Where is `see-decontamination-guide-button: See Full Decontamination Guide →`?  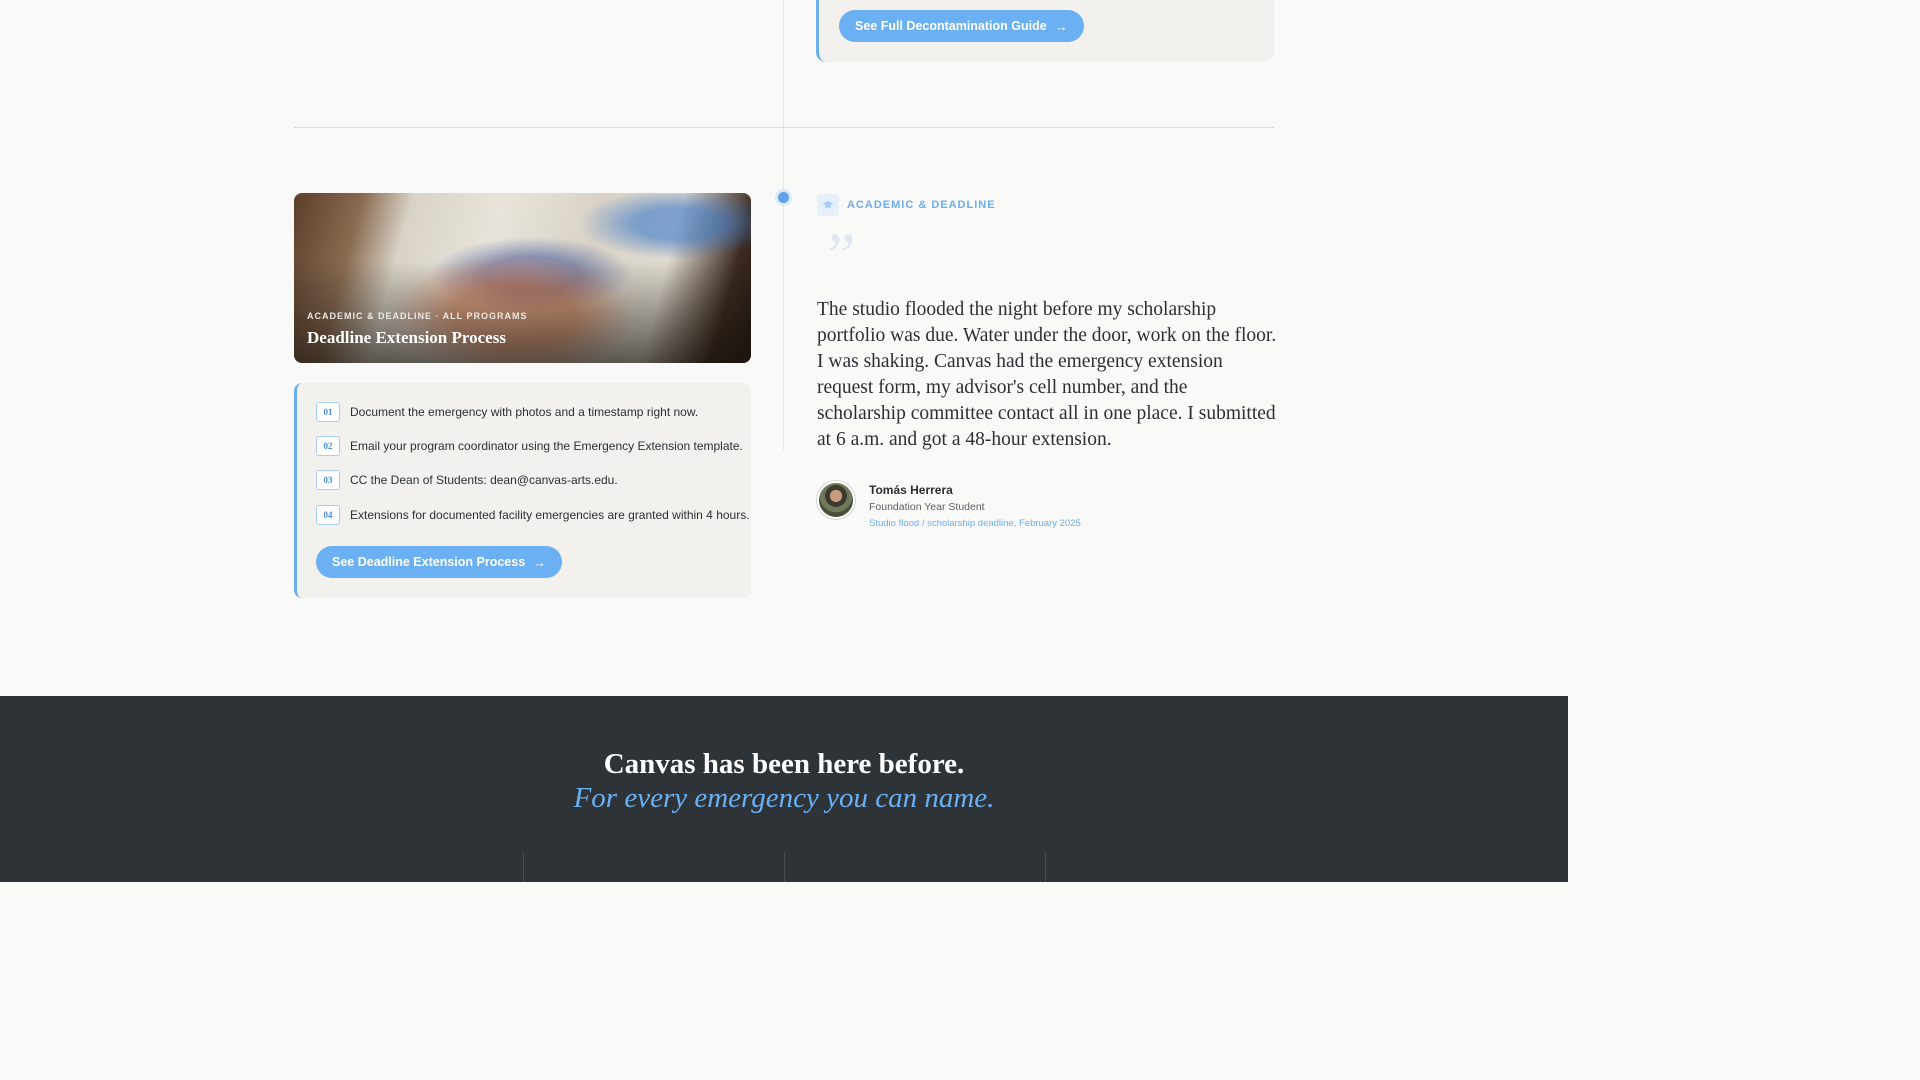
see-decontamination-guide-button: See Full Decontamination Guide → is located at coordinates (961, 26).